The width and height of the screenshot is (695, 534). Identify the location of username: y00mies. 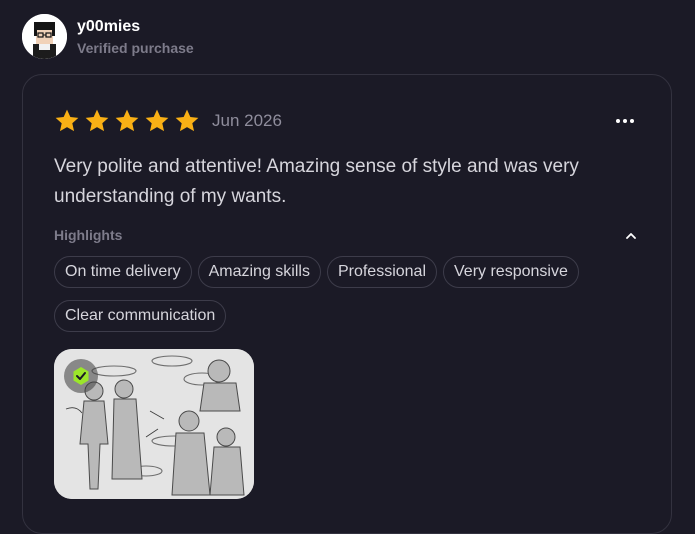
(135, 27).